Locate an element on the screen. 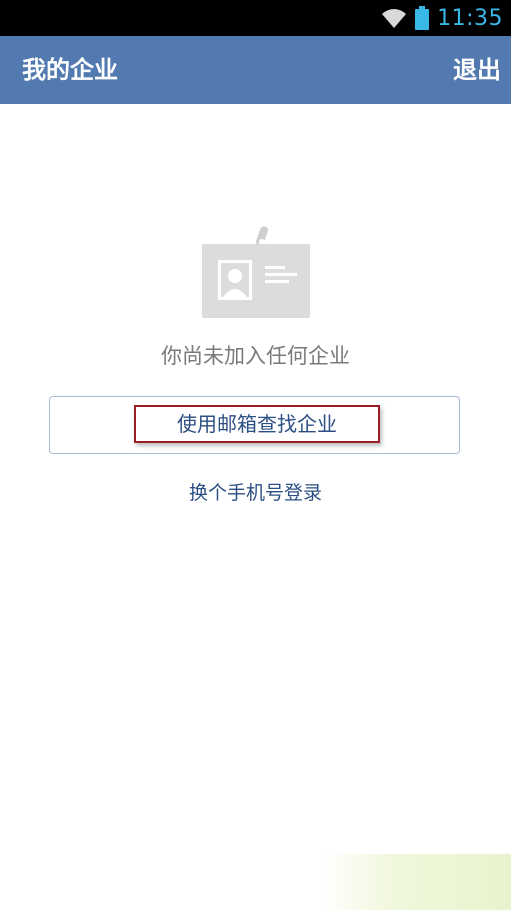  id-card-icon is located at coordinates (256, 272).